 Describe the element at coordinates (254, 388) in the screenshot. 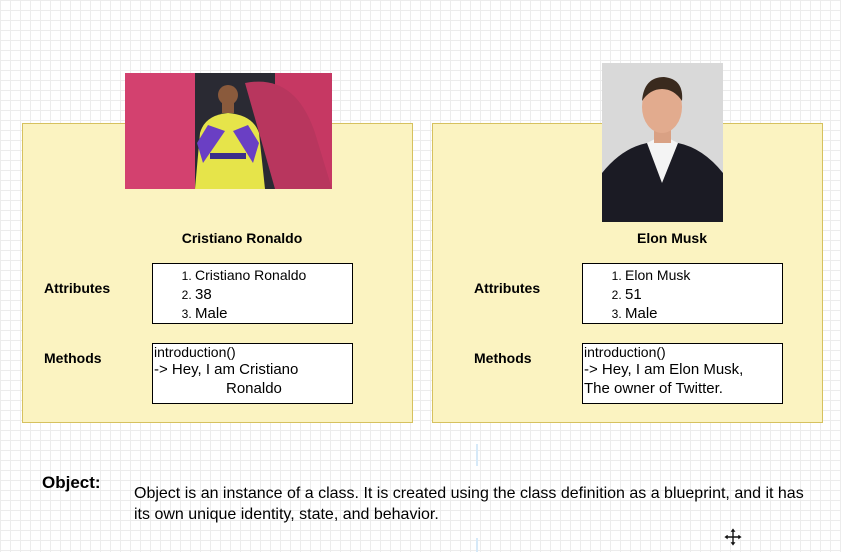

I see `method-body-line2: Ronaldo` at that location.